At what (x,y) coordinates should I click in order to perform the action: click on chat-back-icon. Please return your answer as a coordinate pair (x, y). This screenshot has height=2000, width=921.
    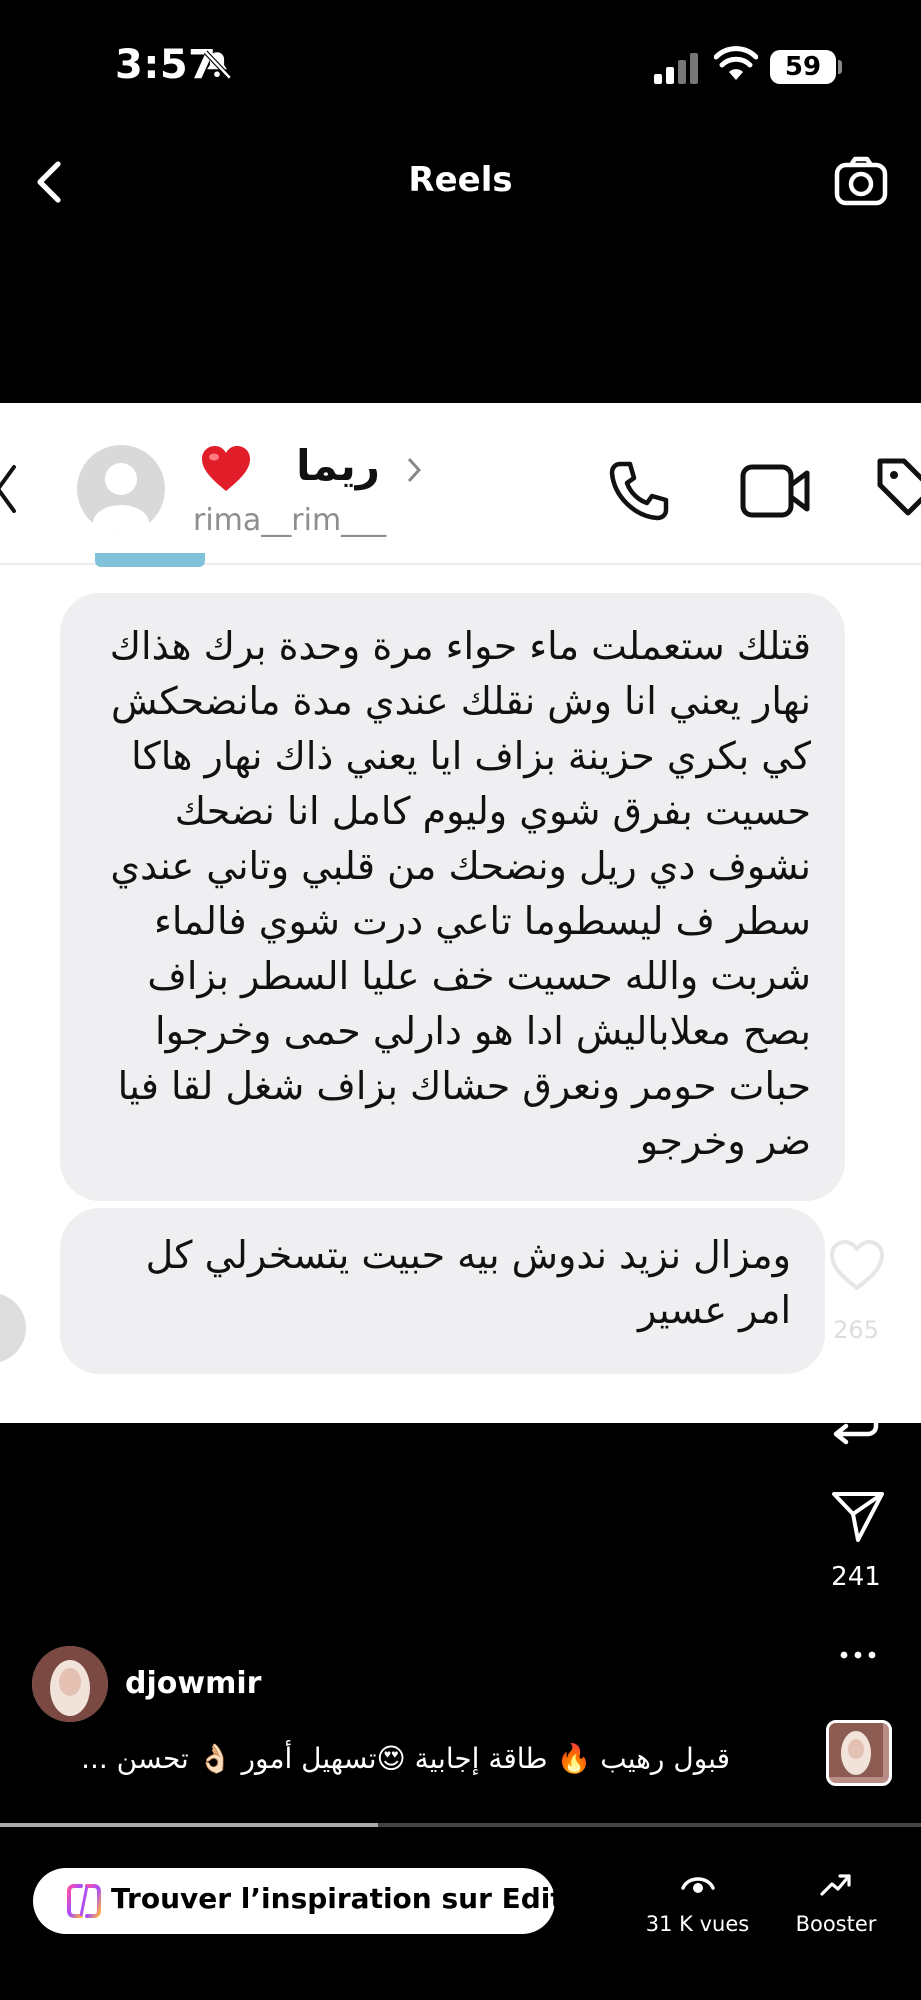
    Looking at the image, I should click on (8, 489).